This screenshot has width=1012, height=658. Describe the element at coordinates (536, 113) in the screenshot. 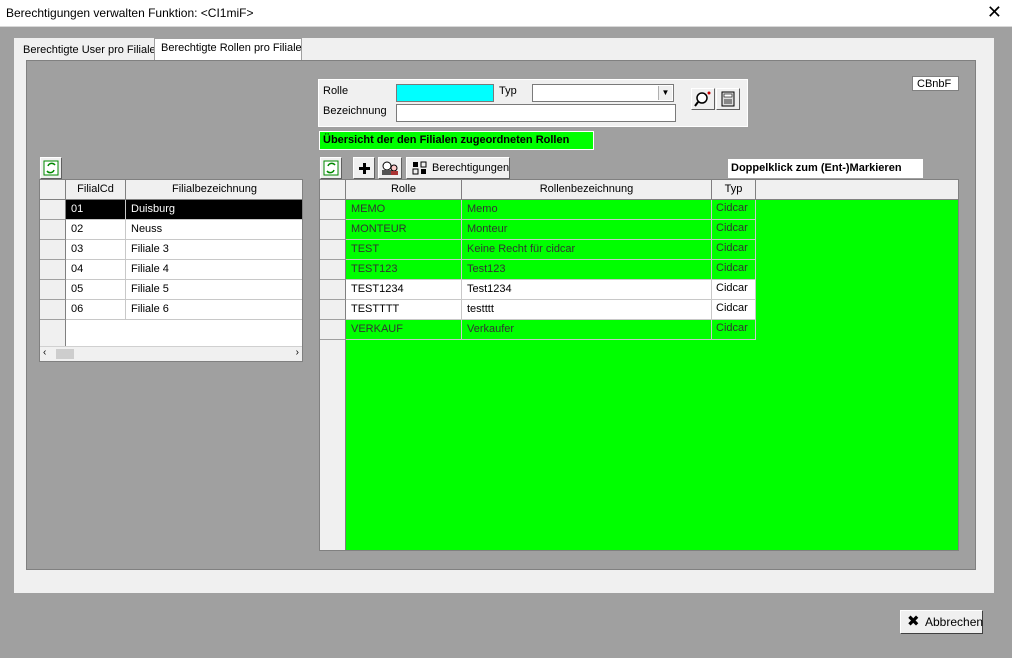

I see `bezeichnung-input` at that location.